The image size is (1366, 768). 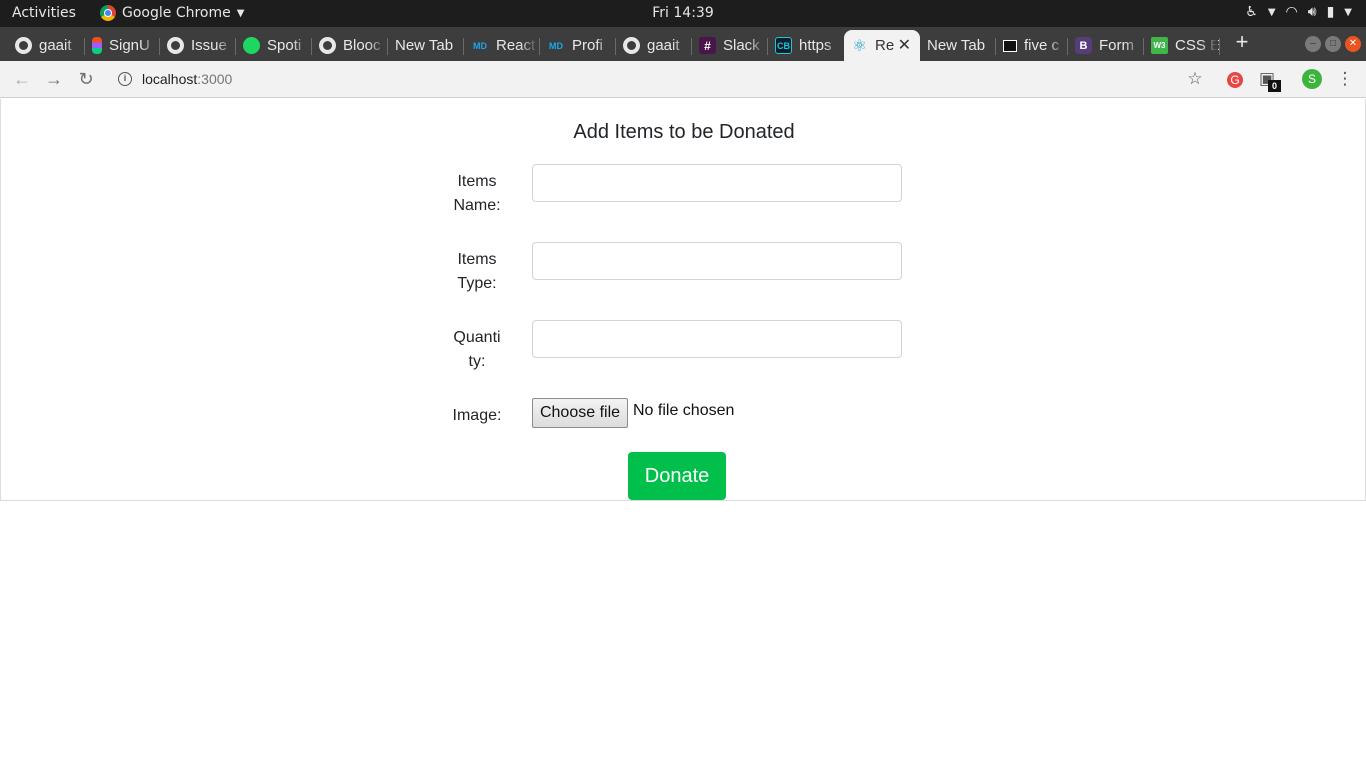 What do you see at coordinates (187, 79) in the screenshot?
I see `url-text: localhost:3000` at bounding box center [187, 79].